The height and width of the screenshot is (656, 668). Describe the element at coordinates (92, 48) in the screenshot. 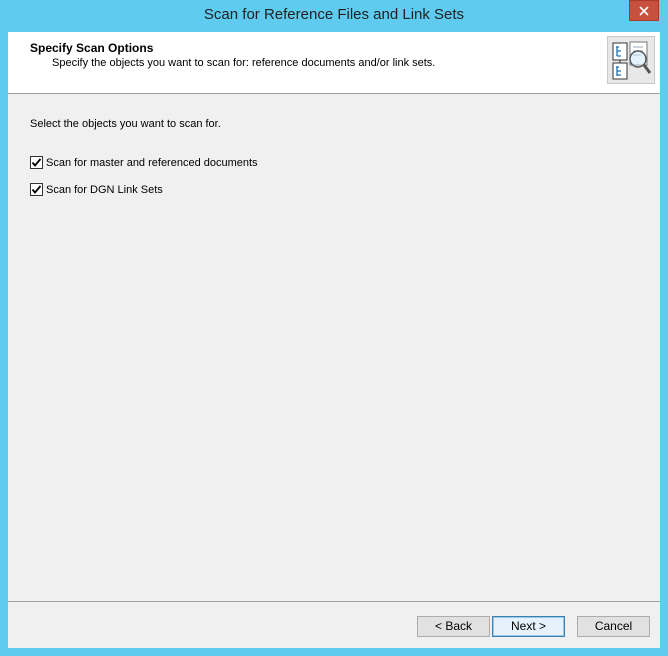

I see `header-title: Specify Scan Options` at that location.